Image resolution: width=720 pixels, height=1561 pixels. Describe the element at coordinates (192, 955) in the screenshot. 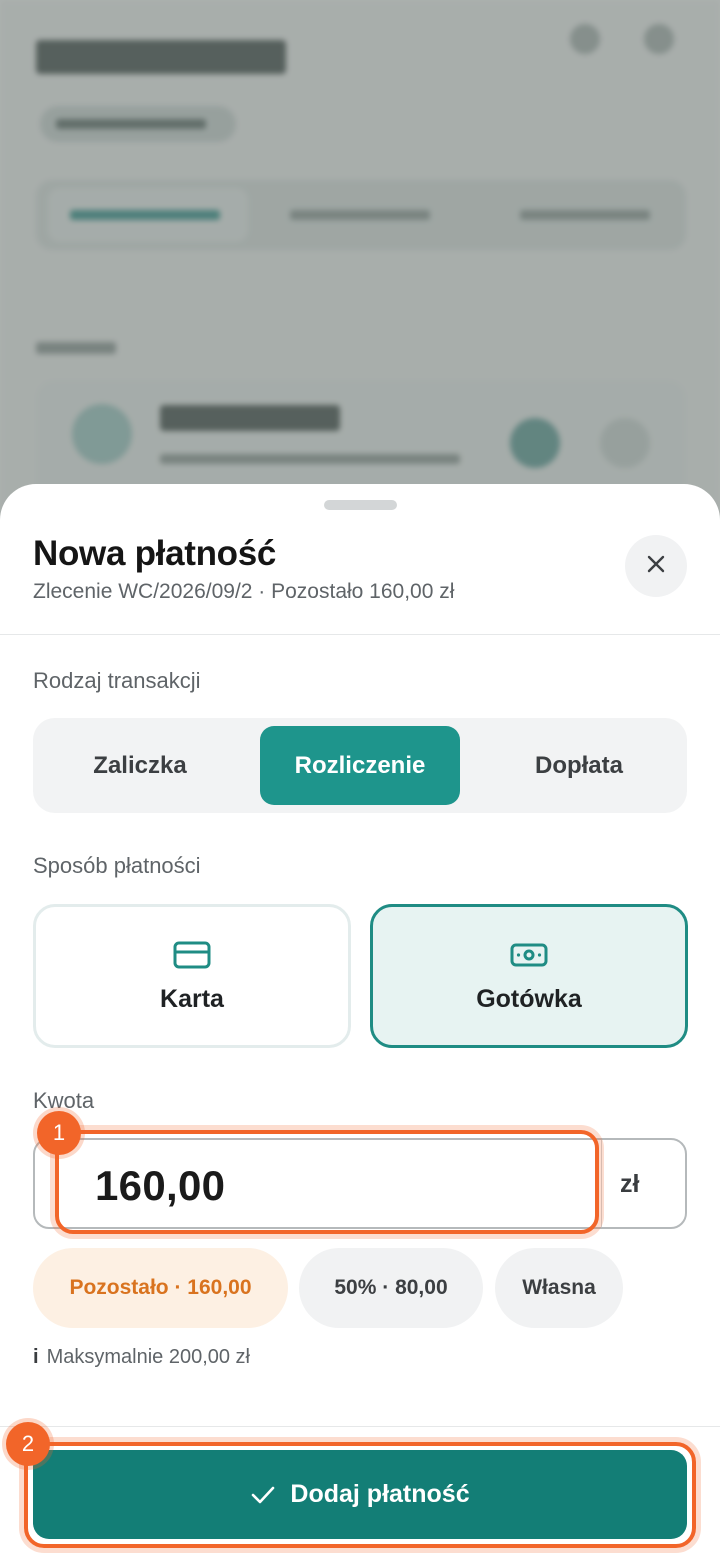

I see `credit-card-icon` at that location.